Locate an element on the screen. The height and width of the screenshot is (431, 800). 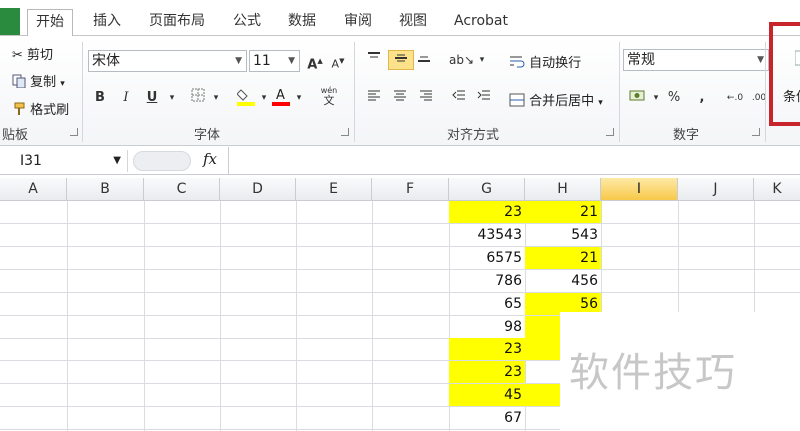
col-header-h: H is located at coordinates (563, 189).